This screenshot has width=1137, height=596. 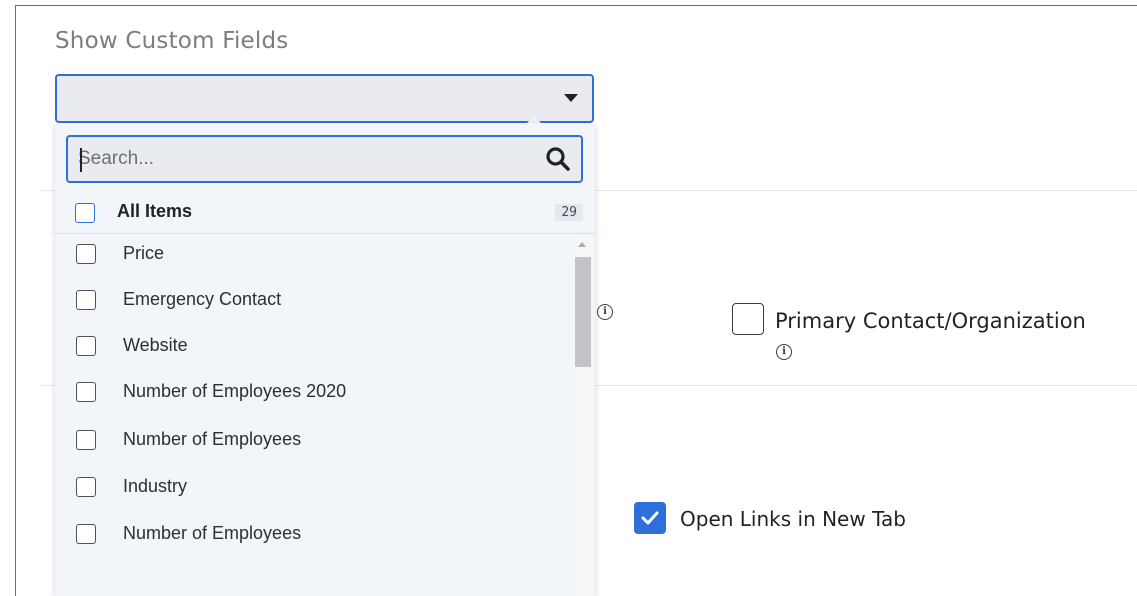 What do you see at coordinates (155, 211) in the screenshot?
I see `all-items-label: All Items` at bounding box center [155, 211].